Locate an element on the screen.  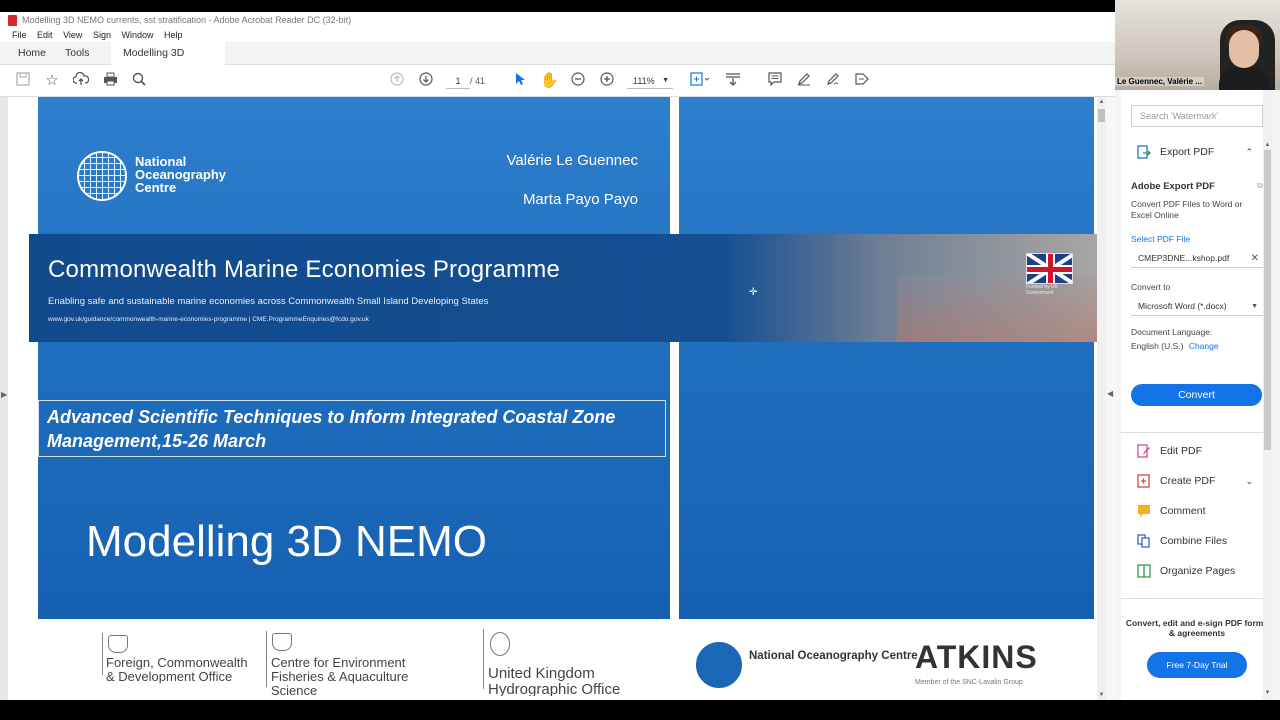
noc-globe-logo-small is located at coordinates (719, 665).